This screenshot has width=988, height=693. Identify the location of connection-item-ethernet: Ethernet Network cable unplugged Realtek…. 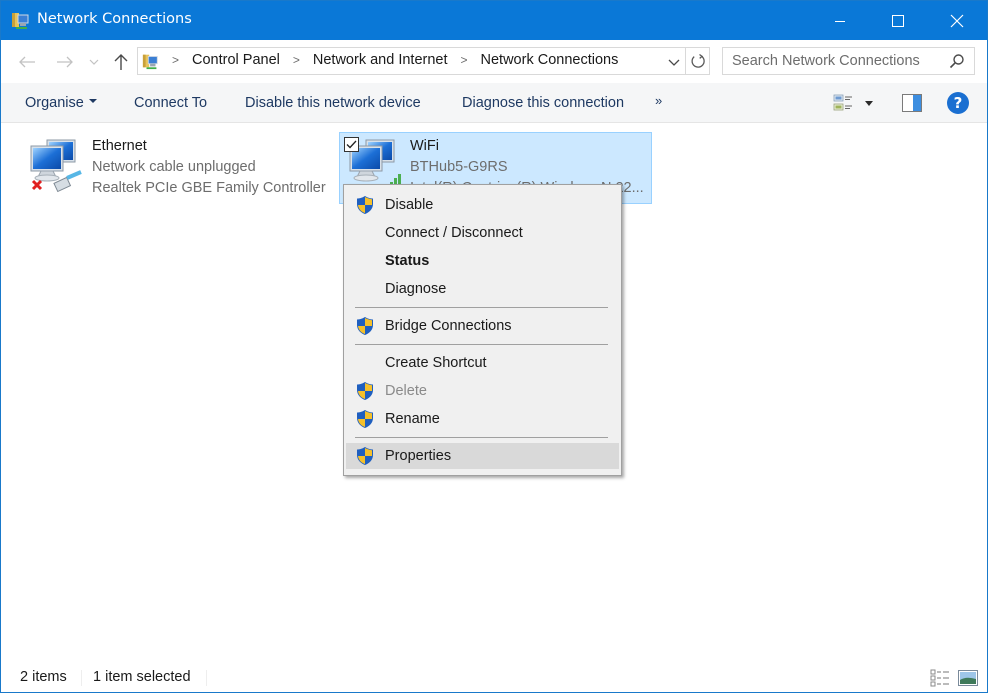
(178, 168).